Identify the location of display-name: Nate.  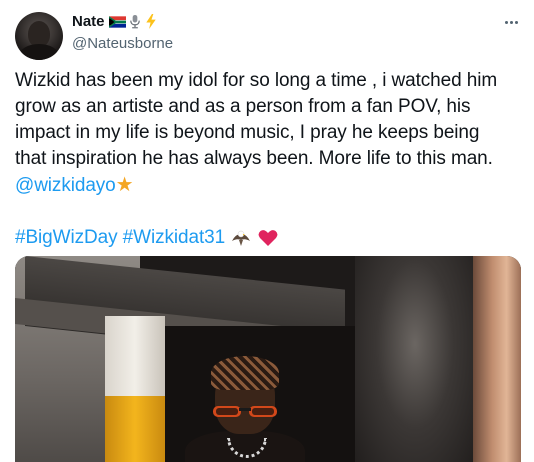
(88, 21).